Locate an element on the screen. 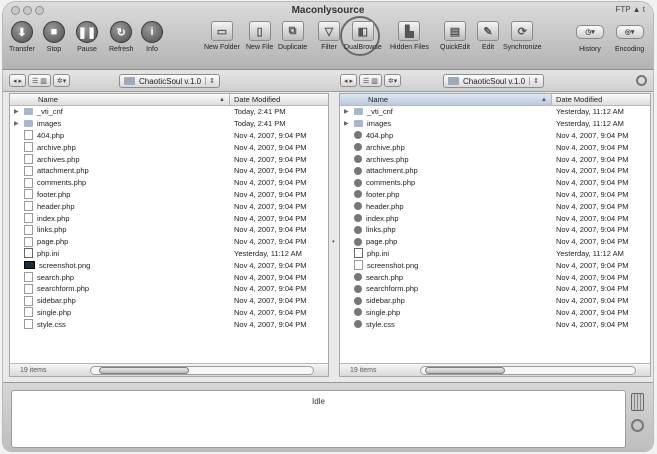  left-back-forward-button: ◂ ▸ is located at coordinates (17, 80).